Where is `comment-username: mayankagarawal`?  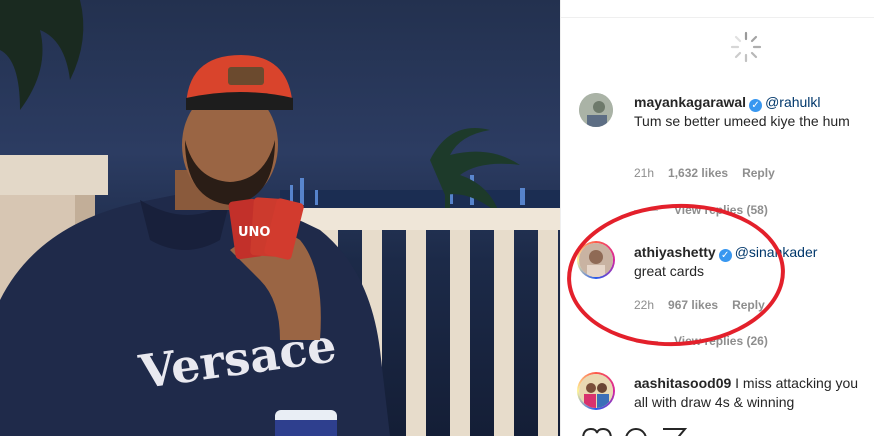 comment-username: mayankagarawal is located at coordinates (690, 102).